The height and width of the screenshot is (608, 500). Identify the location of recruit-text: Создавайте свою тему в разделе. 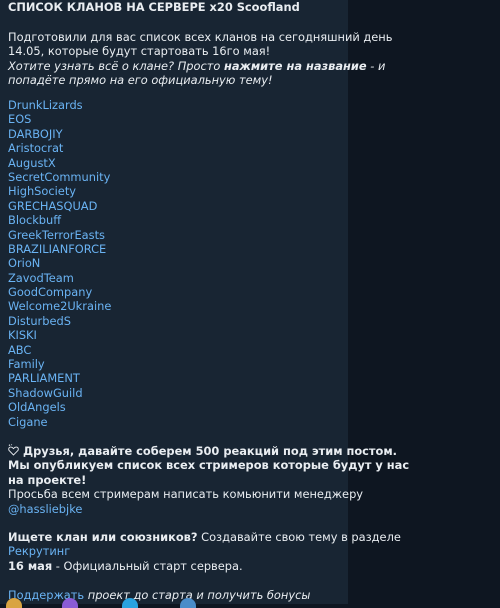
(299, 537).